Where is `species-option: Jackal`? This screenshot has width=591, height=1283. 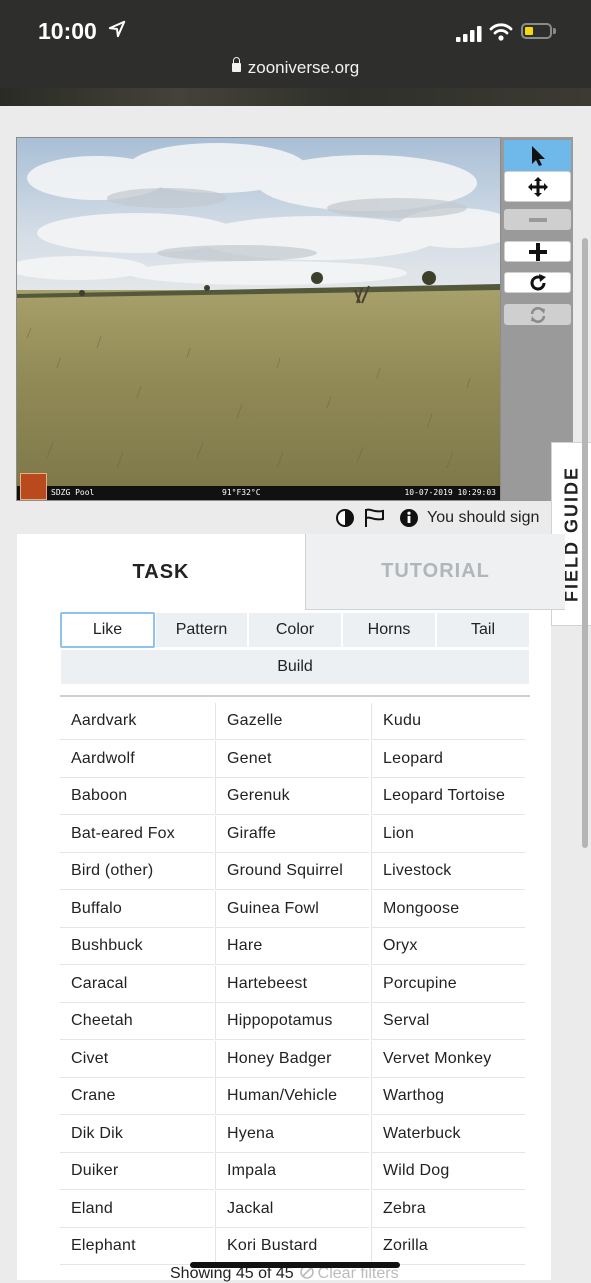 species-option: Jackal is located at coordinates (292, 1209).